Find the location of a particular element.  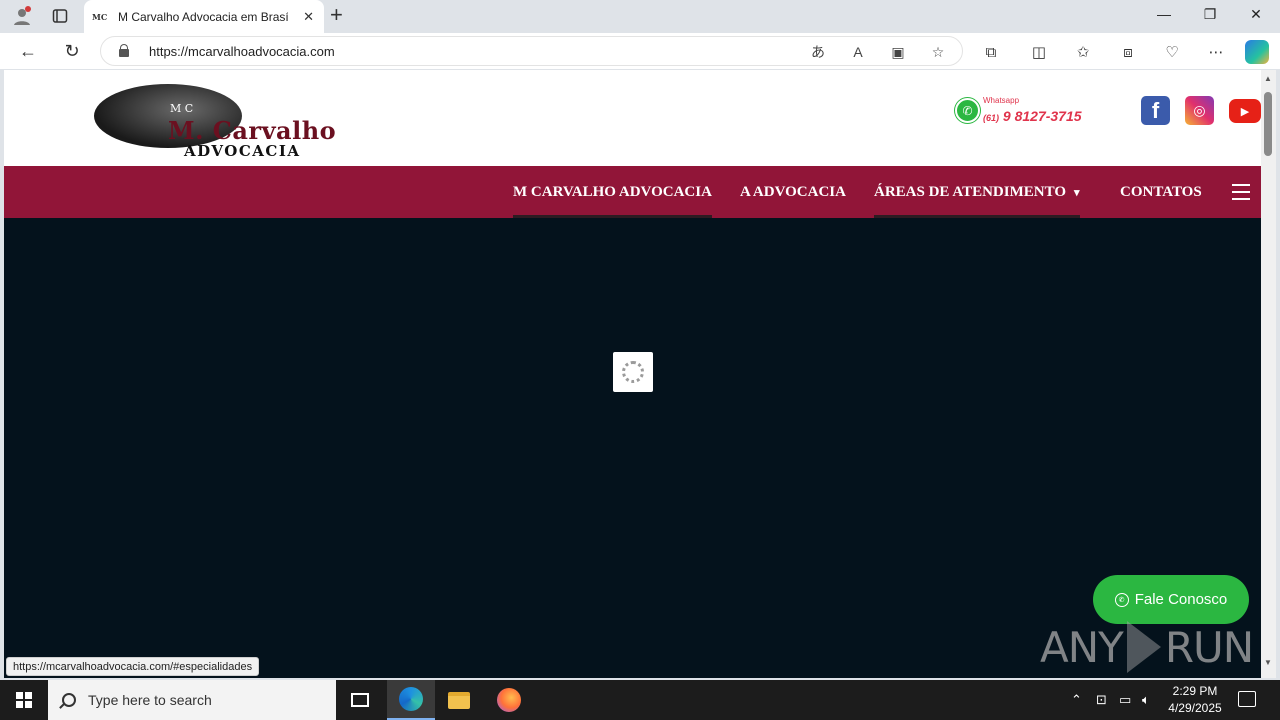

network-icon: ▭ is located at coordinates (1125, 700).